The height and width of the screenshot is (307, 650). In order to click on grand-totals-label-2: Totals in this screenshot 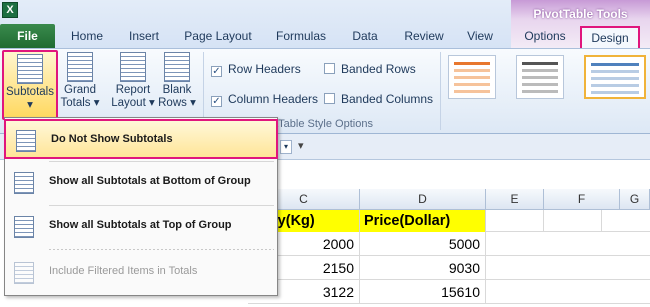, I will do `click(75, 103)`.